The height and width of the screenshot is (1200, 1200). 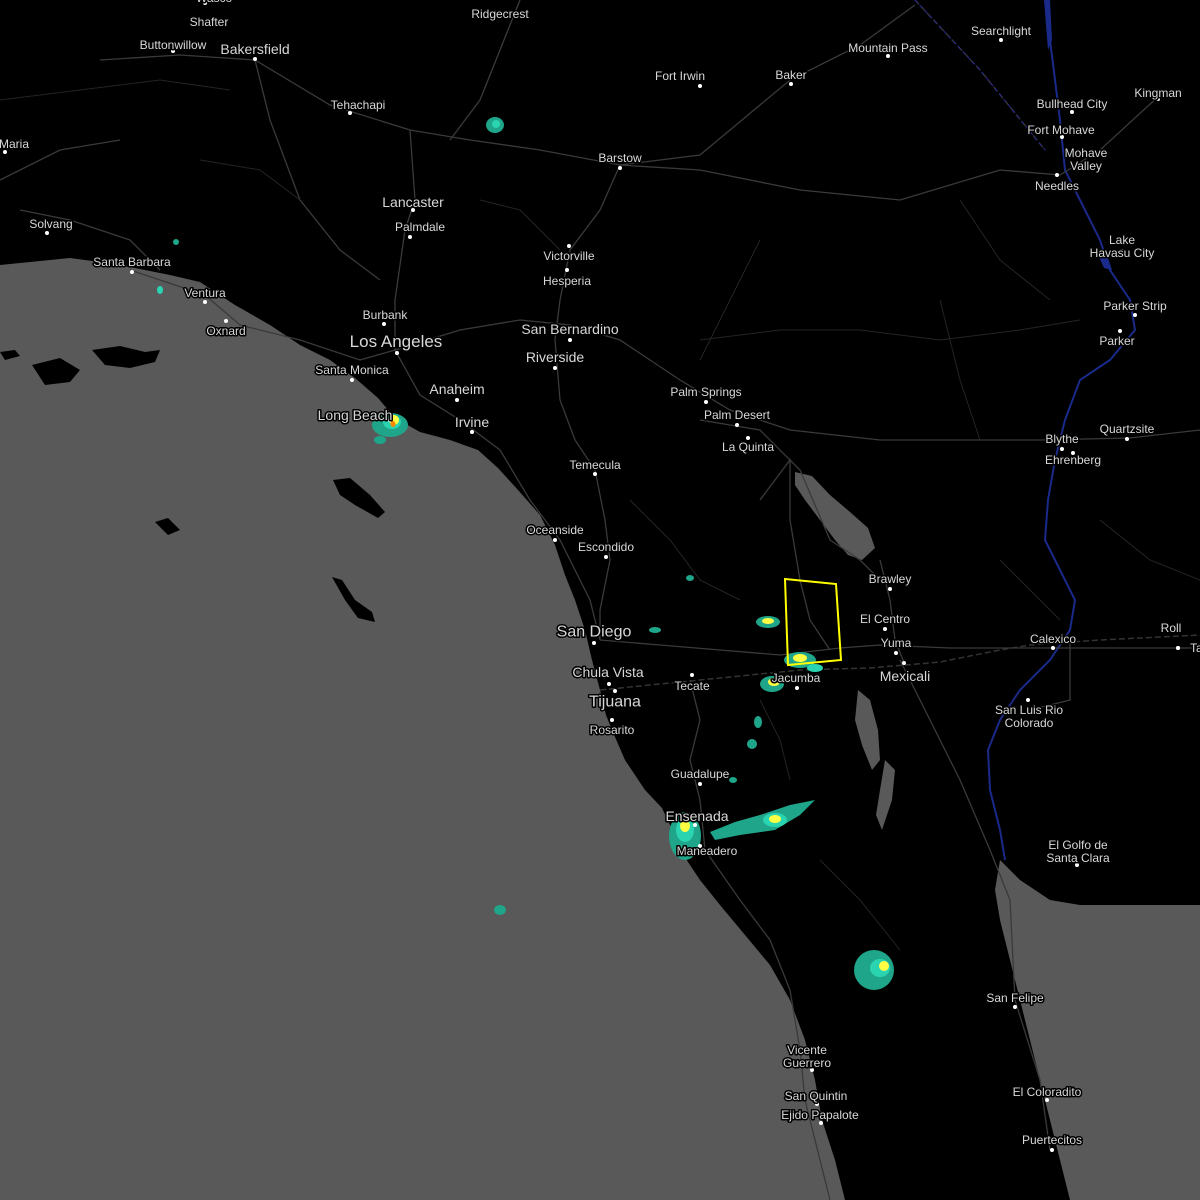 I want to click on city-long-beach: Long Beach, so click(x=355, y=414).